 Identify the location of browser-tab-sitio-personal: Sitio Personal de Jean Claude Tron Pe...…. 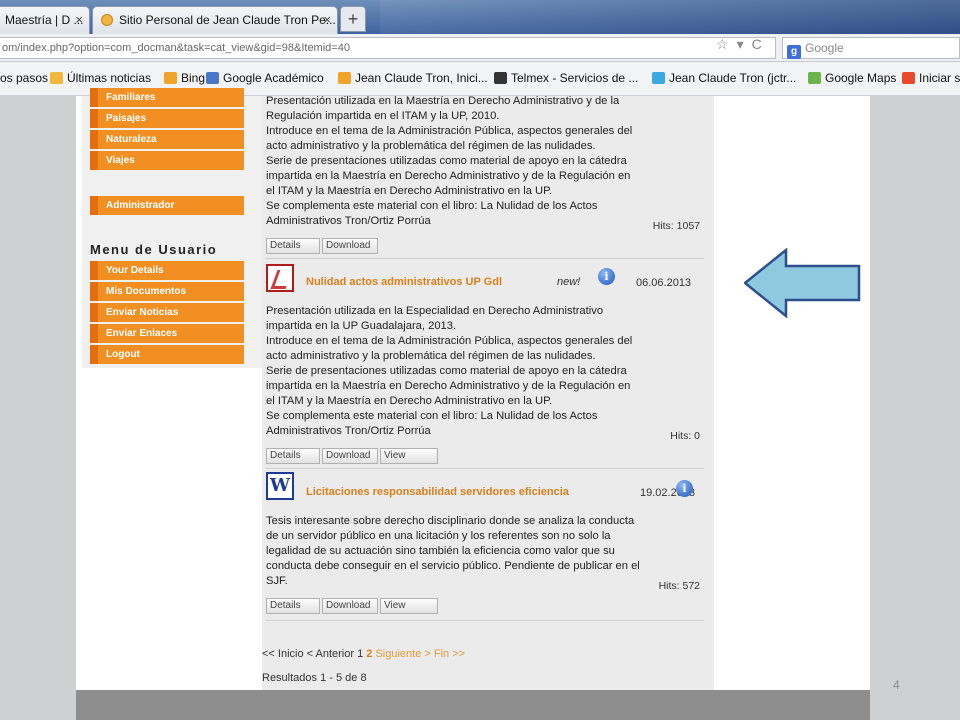
(215, 20).